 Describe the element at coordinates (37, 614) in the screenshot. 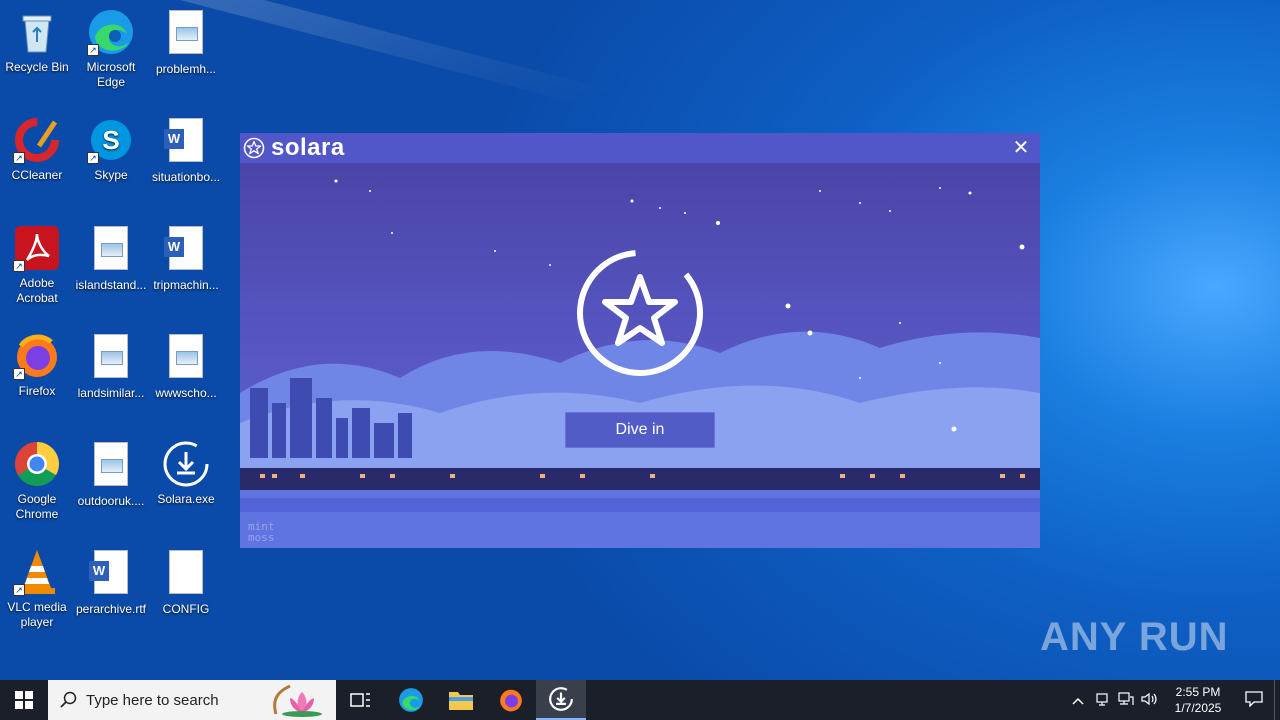

I see `desktop-icon-label: VLC media player` at that location.